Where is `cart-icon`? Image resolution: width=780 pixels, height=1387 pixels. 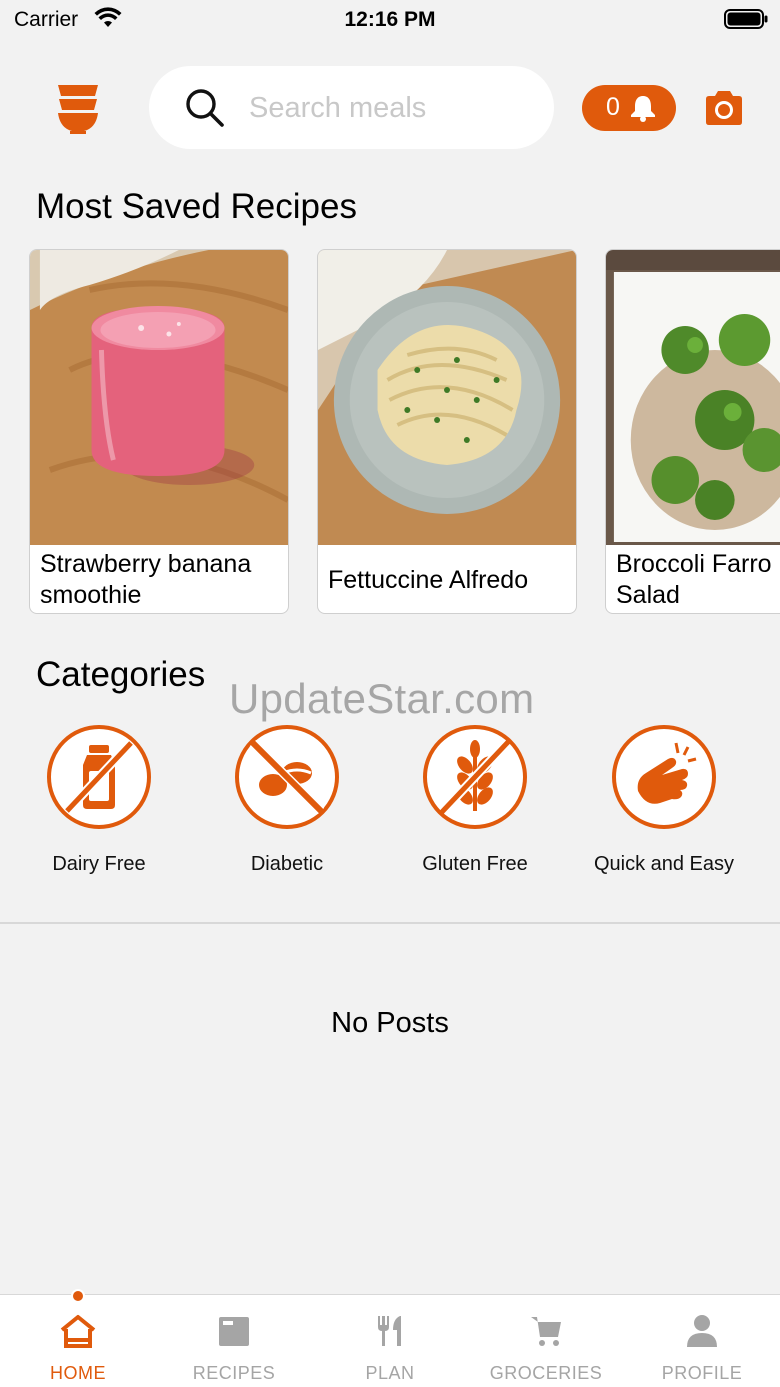 cart-icon is located at coordinates (546, 1331).